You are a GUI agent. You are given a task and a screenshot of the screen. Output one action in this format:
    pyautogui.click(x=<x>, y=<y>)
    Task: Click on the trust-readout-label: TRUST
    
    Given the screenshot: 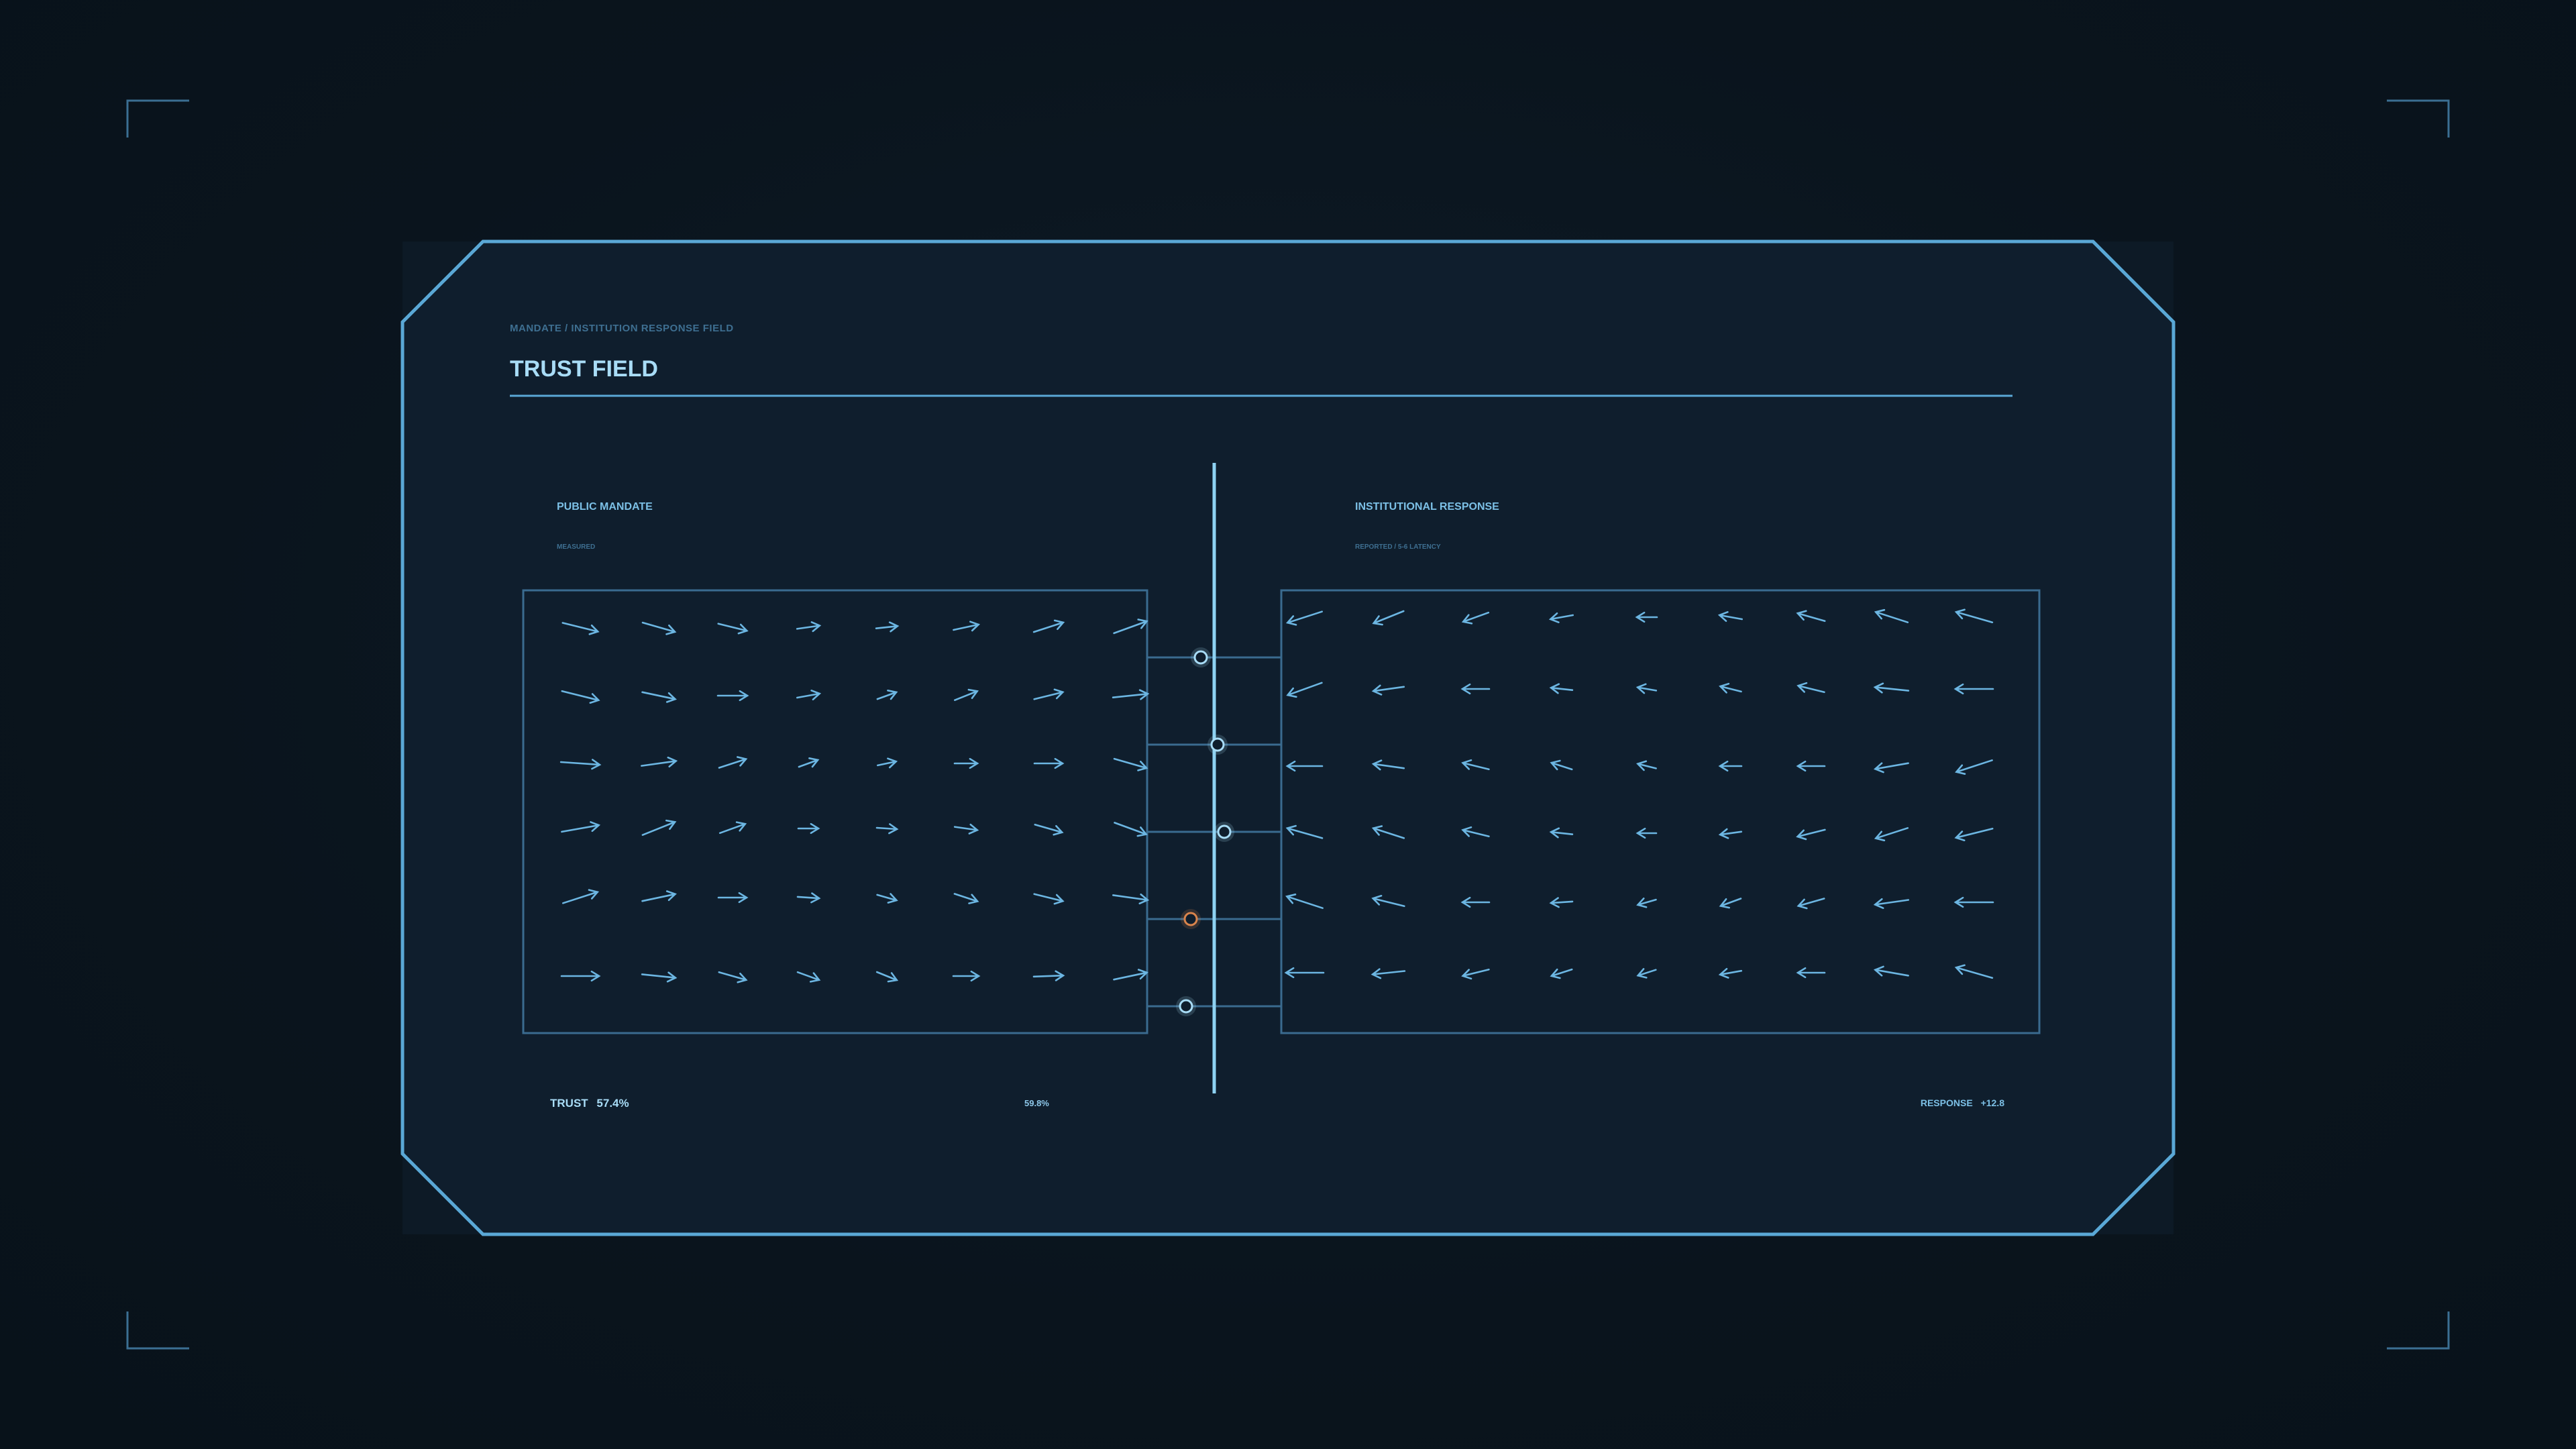 What is the action you would take?
    pyautogui.click(x=569, y=1103)
    